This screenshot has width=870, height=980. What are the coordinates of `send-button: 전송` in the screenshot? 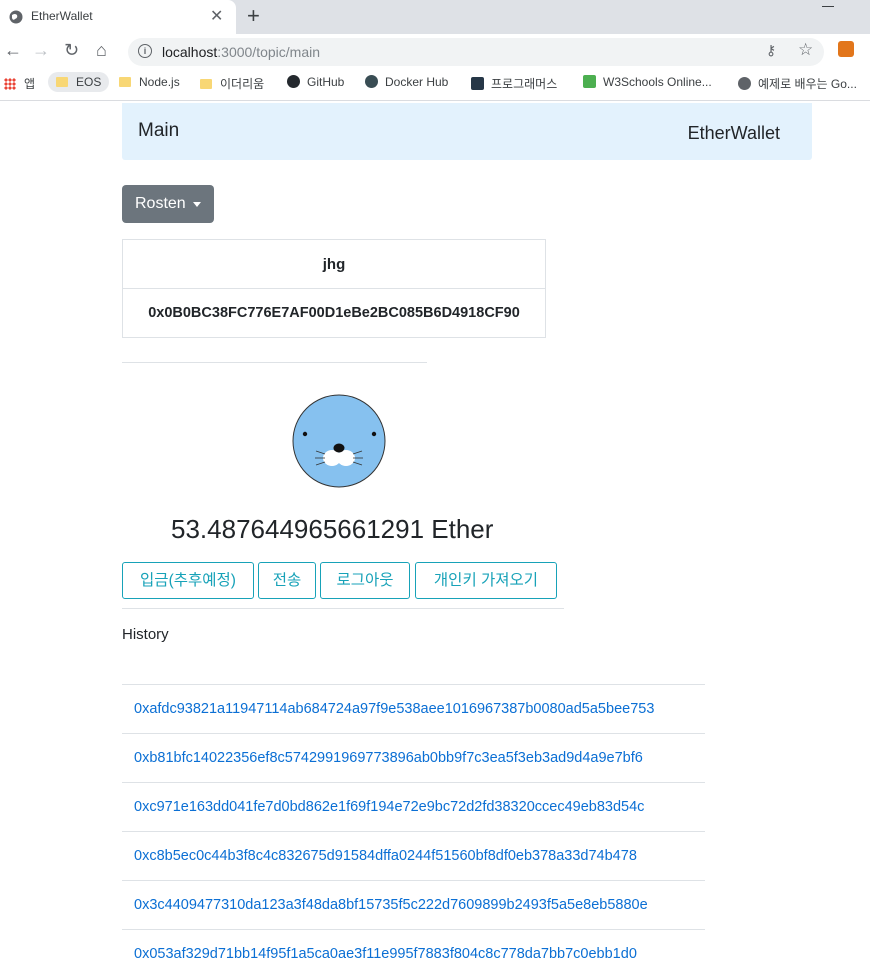 It's located at (287, 580).